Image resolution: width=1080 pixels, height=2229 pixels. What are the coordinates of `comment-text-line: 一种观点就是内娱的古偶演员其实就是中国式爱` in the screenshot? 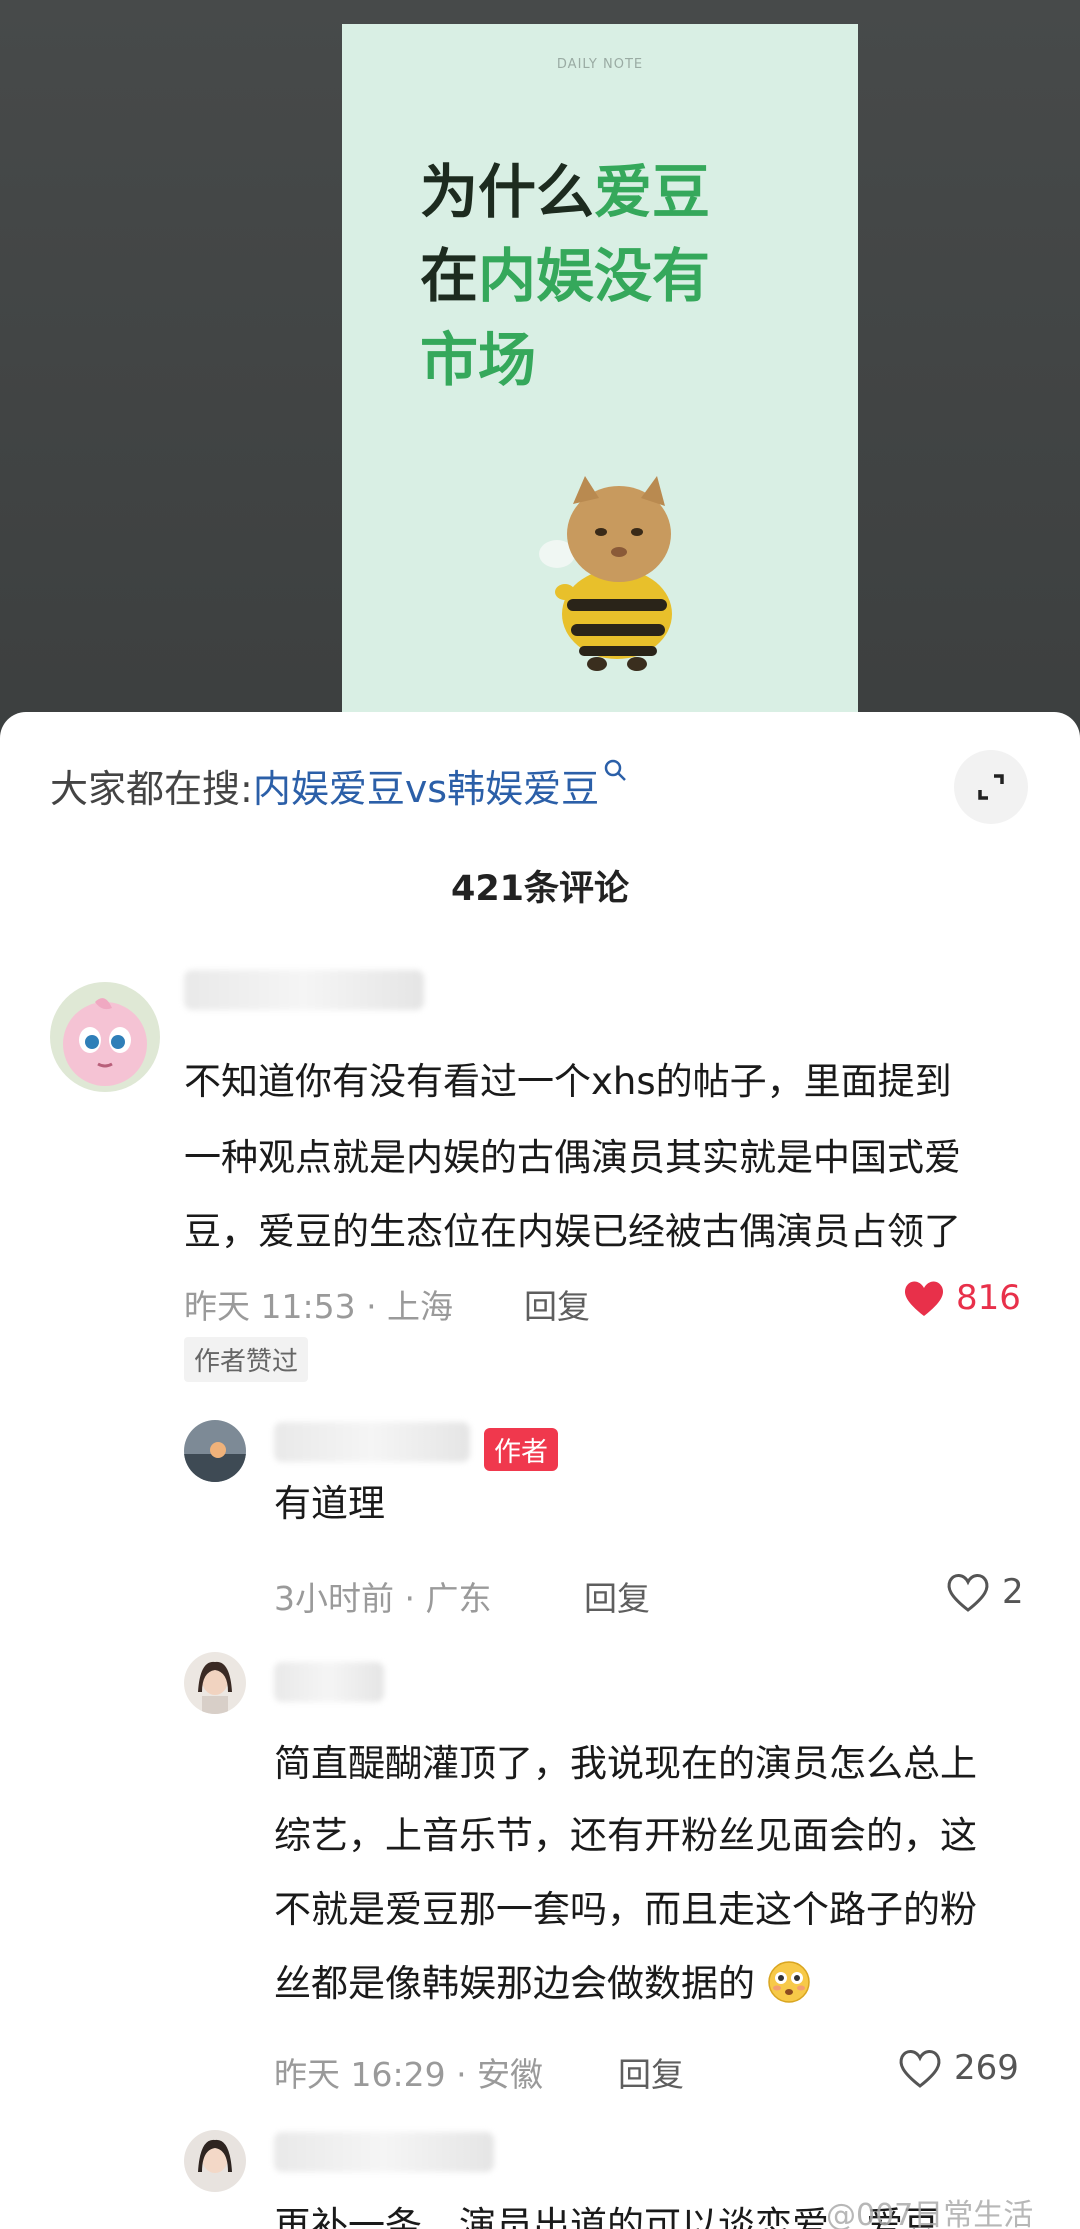 It's located at (572, 1157).